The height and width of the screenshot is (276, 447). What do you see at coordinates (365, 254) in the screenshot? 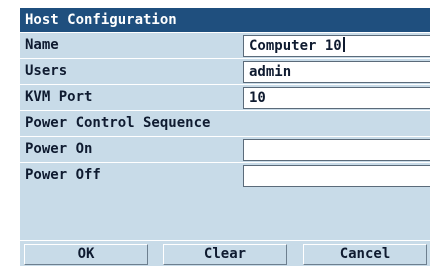
I see `cancel-button: Cancel` at bounding box center [365, 254].